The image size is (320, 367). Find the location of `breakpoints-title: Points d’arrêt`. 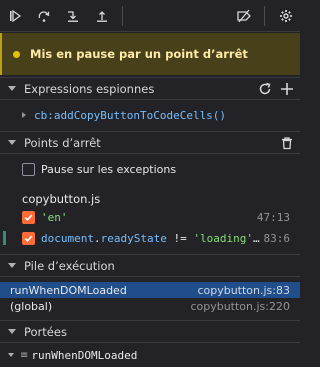

breakpoints-title: Points d’arrêt is located at coordinates (62, 142).